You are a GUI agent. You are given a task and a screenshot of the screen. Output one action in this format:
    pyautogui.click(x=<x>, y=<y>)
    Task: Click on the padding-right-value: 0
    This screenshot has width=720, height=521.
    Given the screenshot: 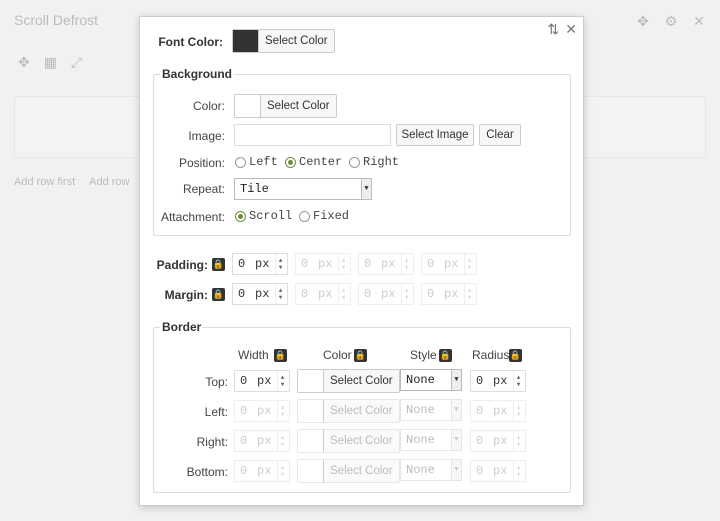 What is the action you would take?
    pyautogui.click(x=305, y=264)
    